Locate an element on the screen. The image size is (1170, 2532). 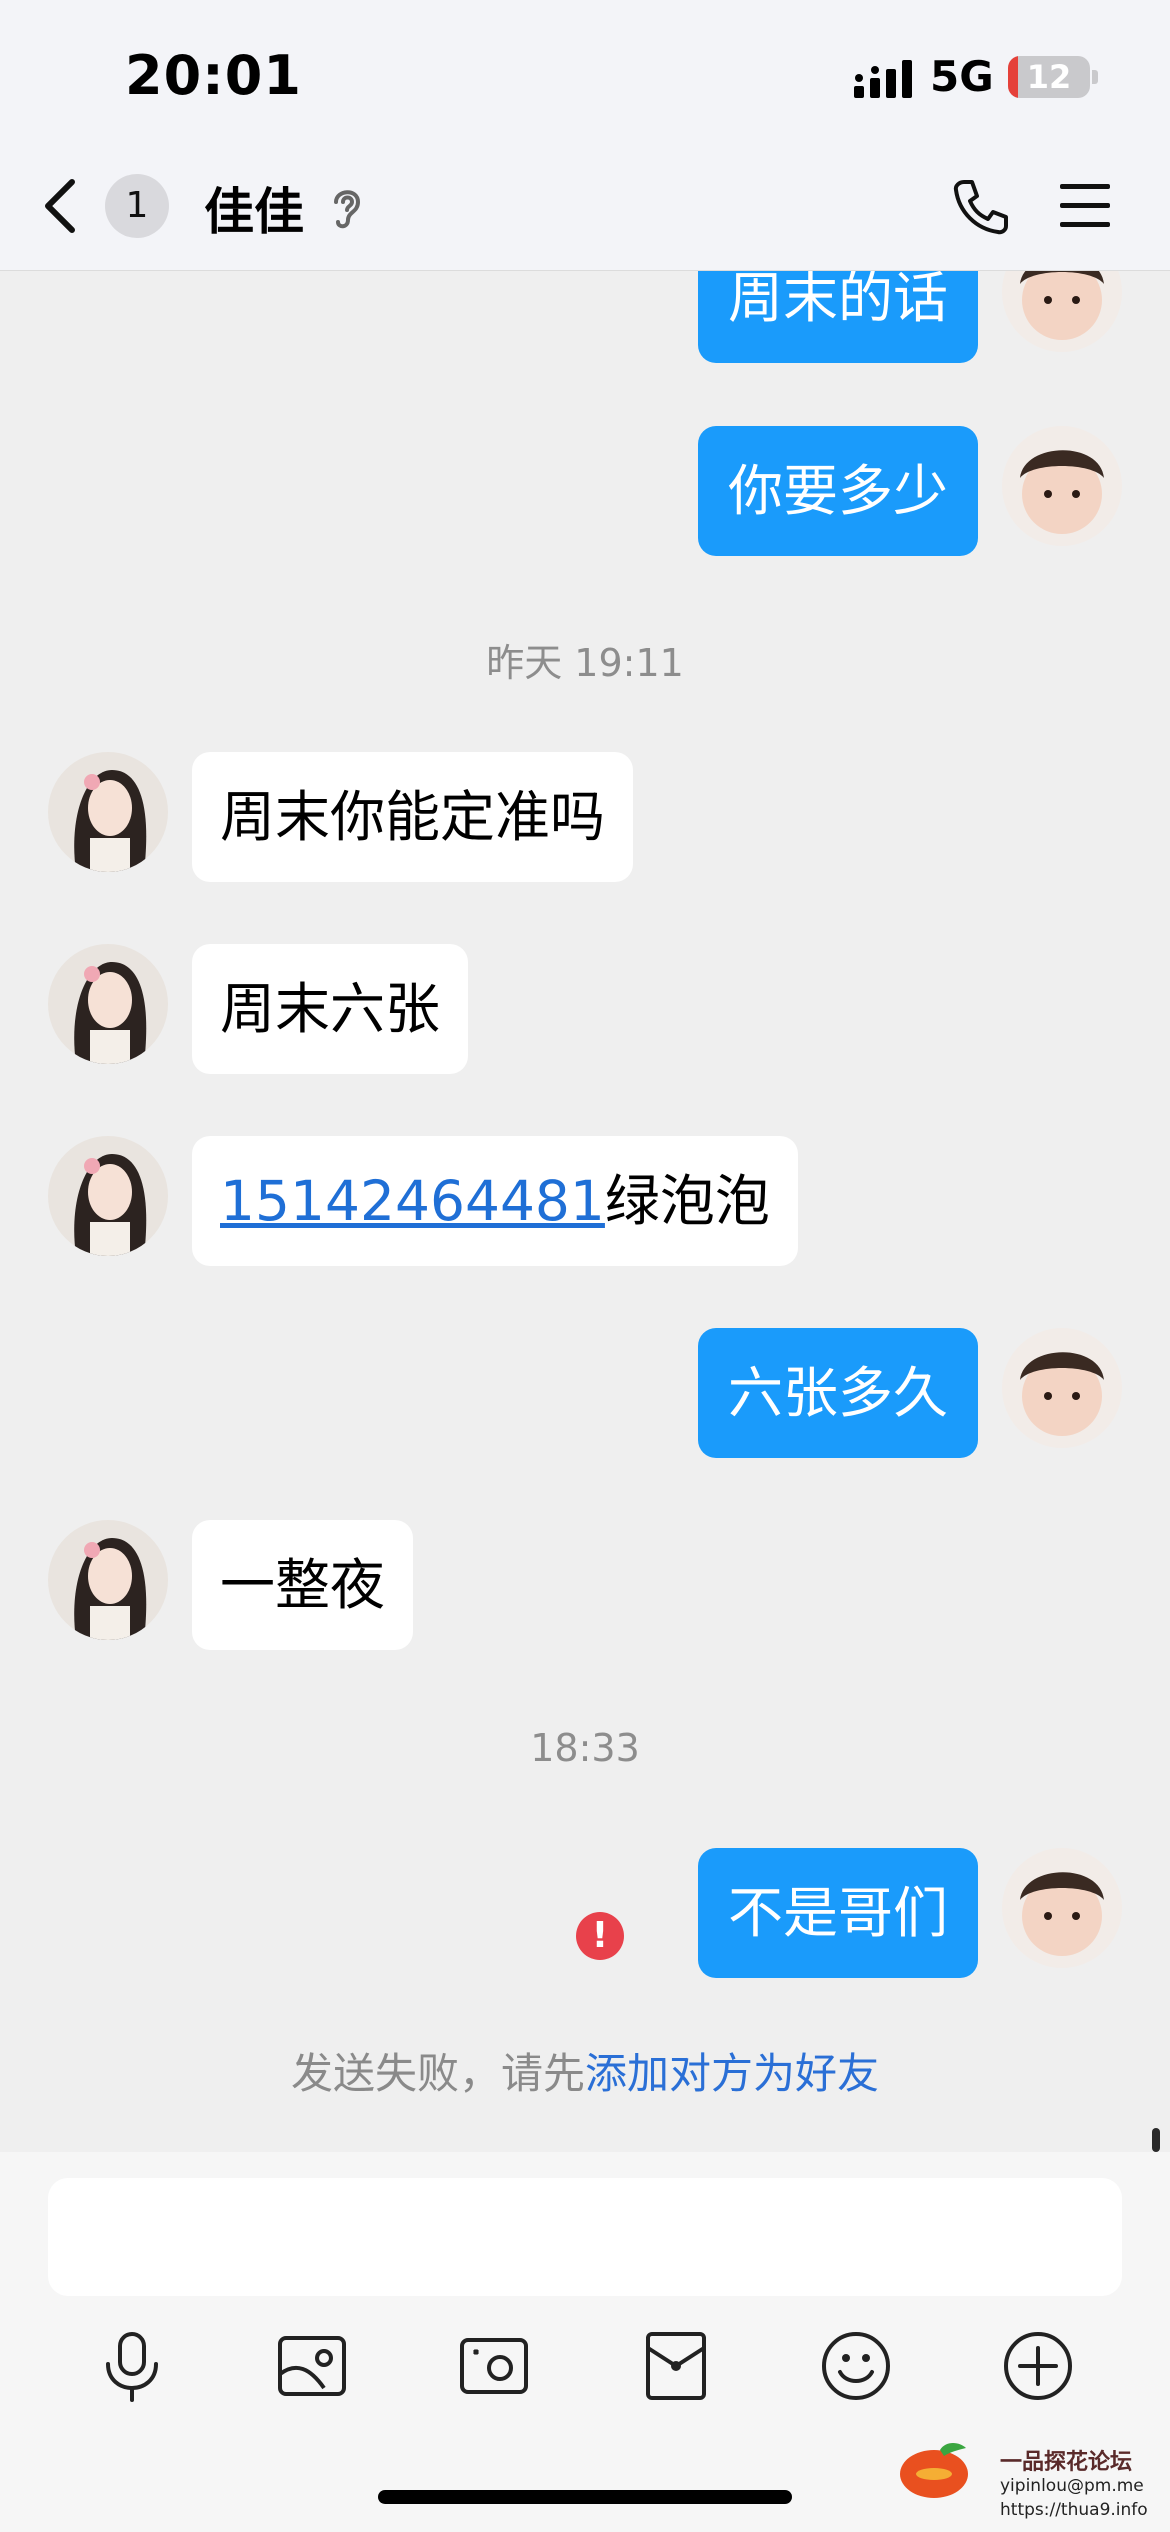
camera-icon is located at coordinates (494, 2366).